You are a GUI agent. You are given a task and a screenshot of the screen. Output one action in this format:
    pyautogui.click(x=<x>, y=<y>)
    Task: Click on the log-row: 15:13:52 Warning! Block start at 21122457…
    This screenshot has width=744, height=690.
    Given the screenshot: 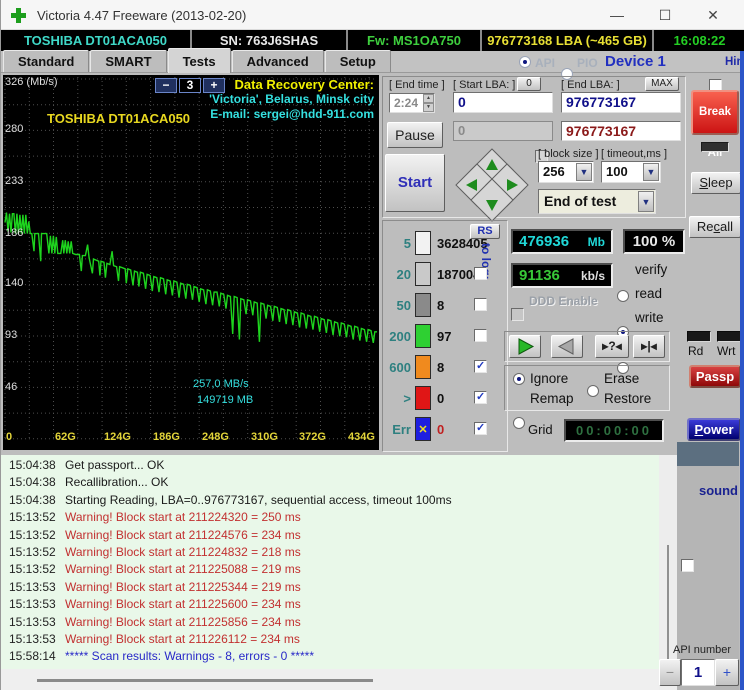 What is the action you would take?
    pyautogui.click(x=330, y=536)
    